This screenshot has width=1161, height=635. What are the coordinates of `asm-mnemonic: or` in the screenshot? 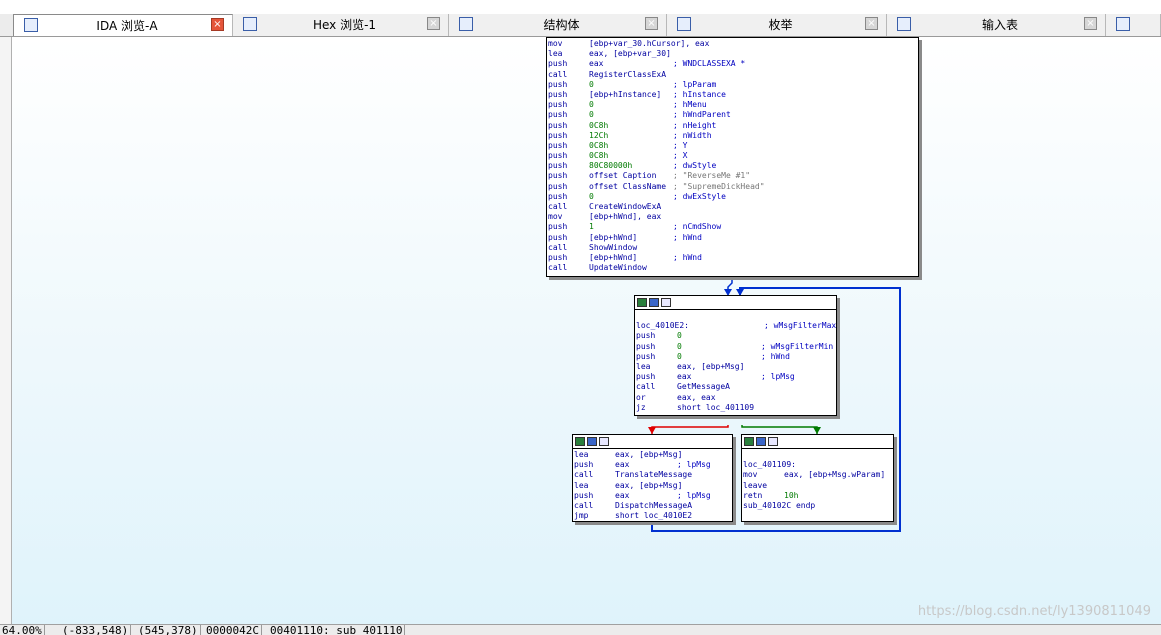 It's located at (641, 397).